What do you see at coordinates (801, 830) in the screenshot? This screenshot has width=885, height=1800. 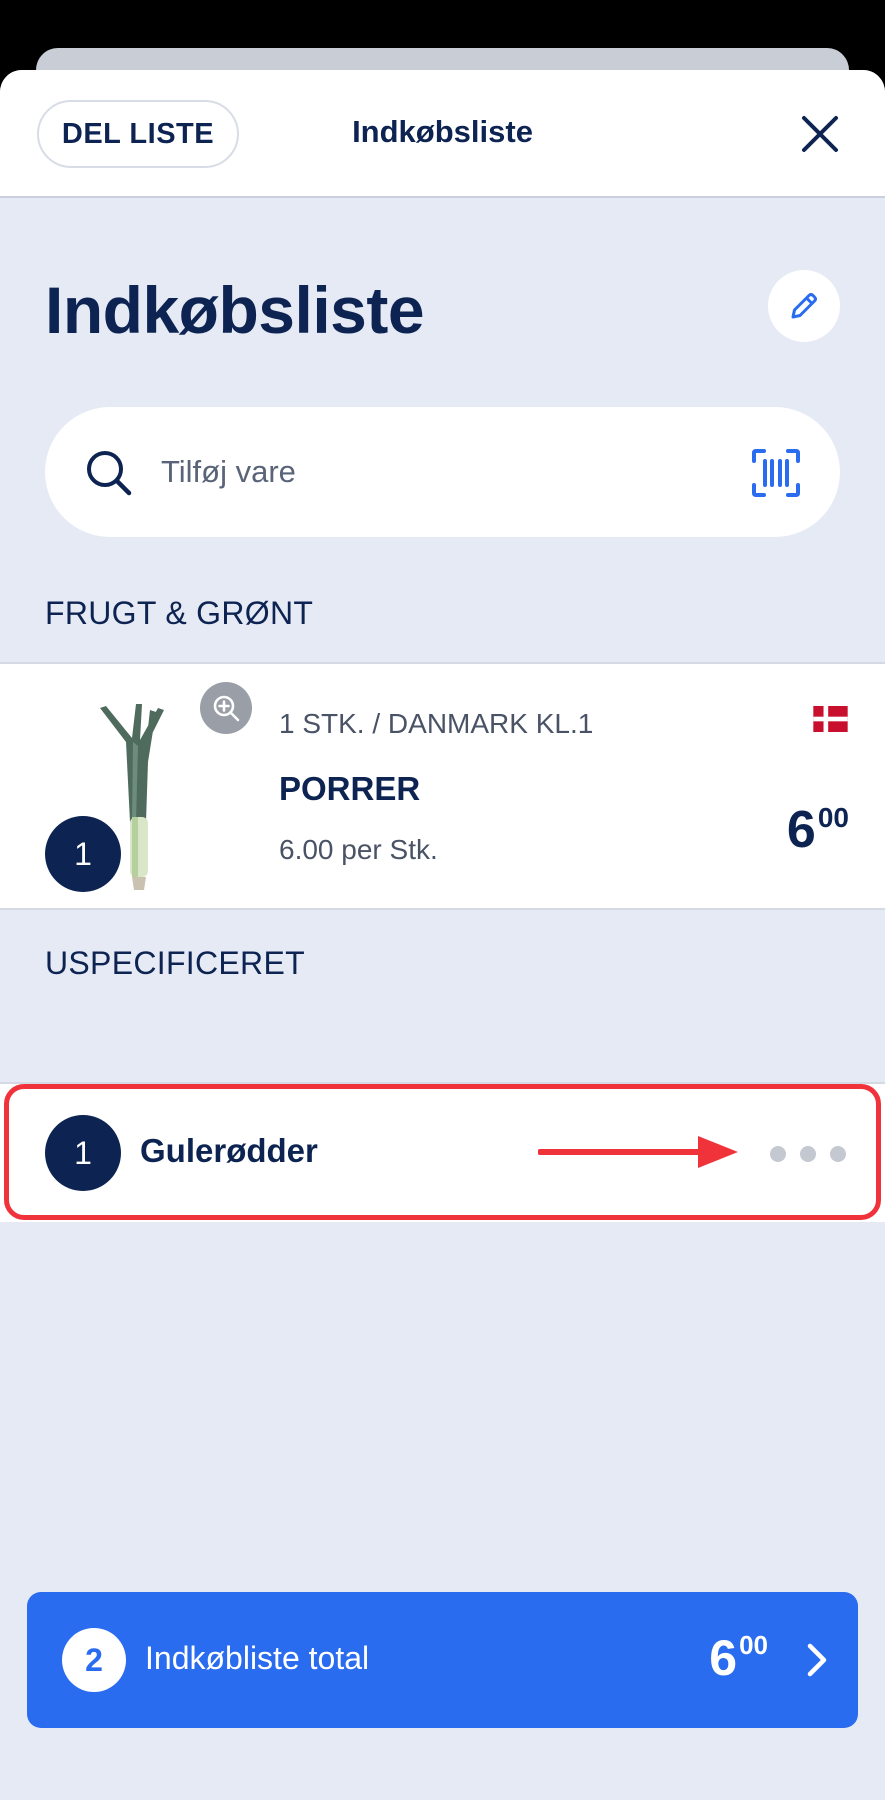 I see `product-price-integer: 6` at bounding box center [801, 830].